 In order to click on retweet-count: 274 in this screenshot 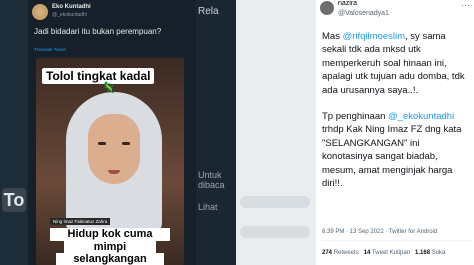, I will do `click(327, 253)`.